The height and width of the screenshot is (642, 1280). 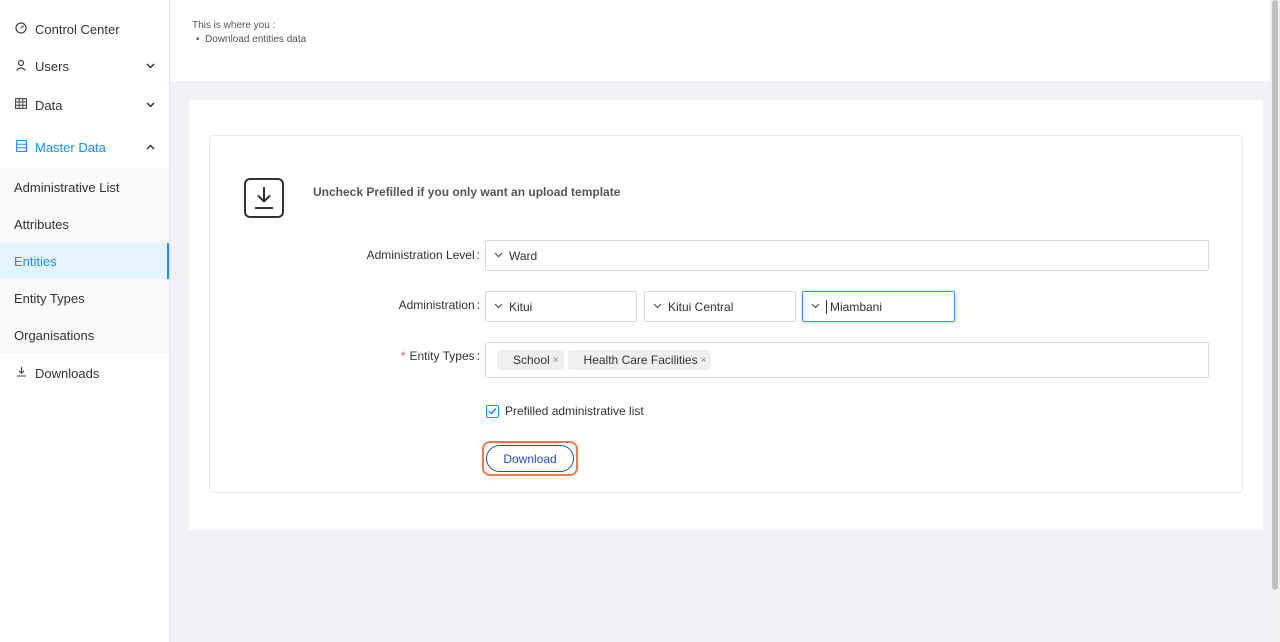 What do you see at coordinates (523, 255) in the screenshot?
I see `admin-level-value: Ward` at bounding box center [523, 255].